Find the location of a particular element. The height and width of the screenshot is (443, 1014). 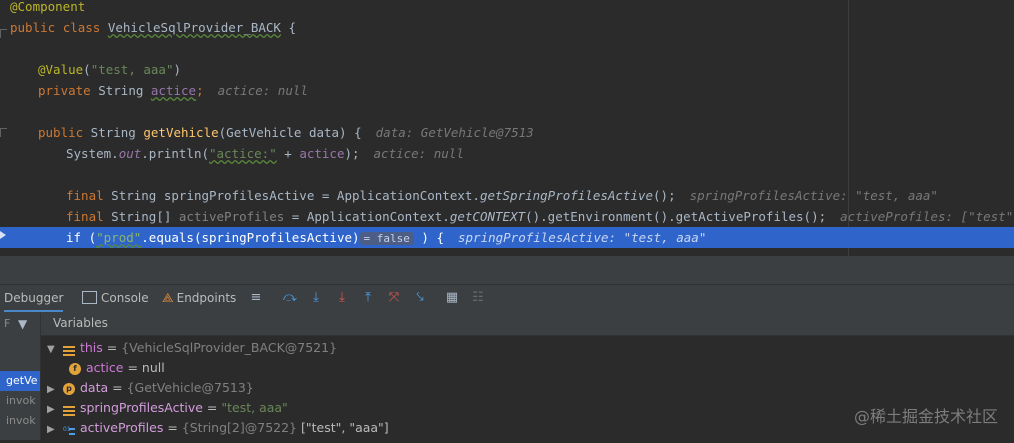

filter-icon: ▼ is located at coordinates (22, 324).